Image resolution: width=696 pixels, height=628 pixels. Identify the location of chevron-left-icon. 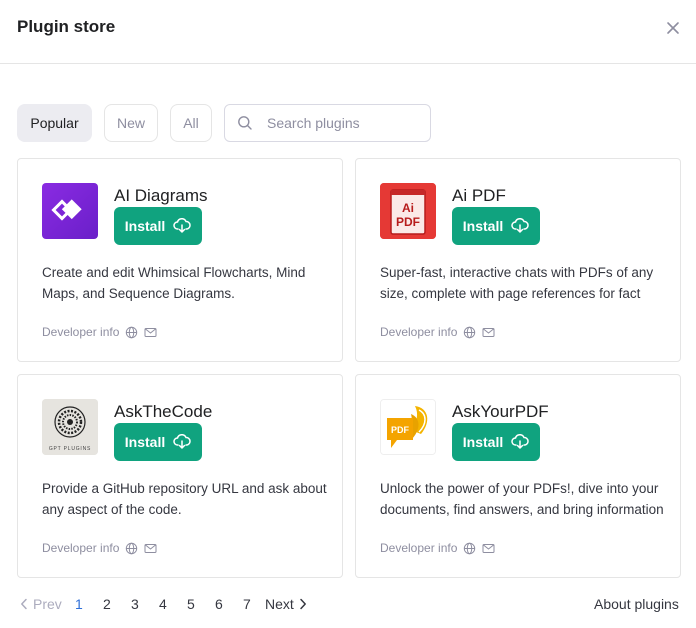
(24, 604).